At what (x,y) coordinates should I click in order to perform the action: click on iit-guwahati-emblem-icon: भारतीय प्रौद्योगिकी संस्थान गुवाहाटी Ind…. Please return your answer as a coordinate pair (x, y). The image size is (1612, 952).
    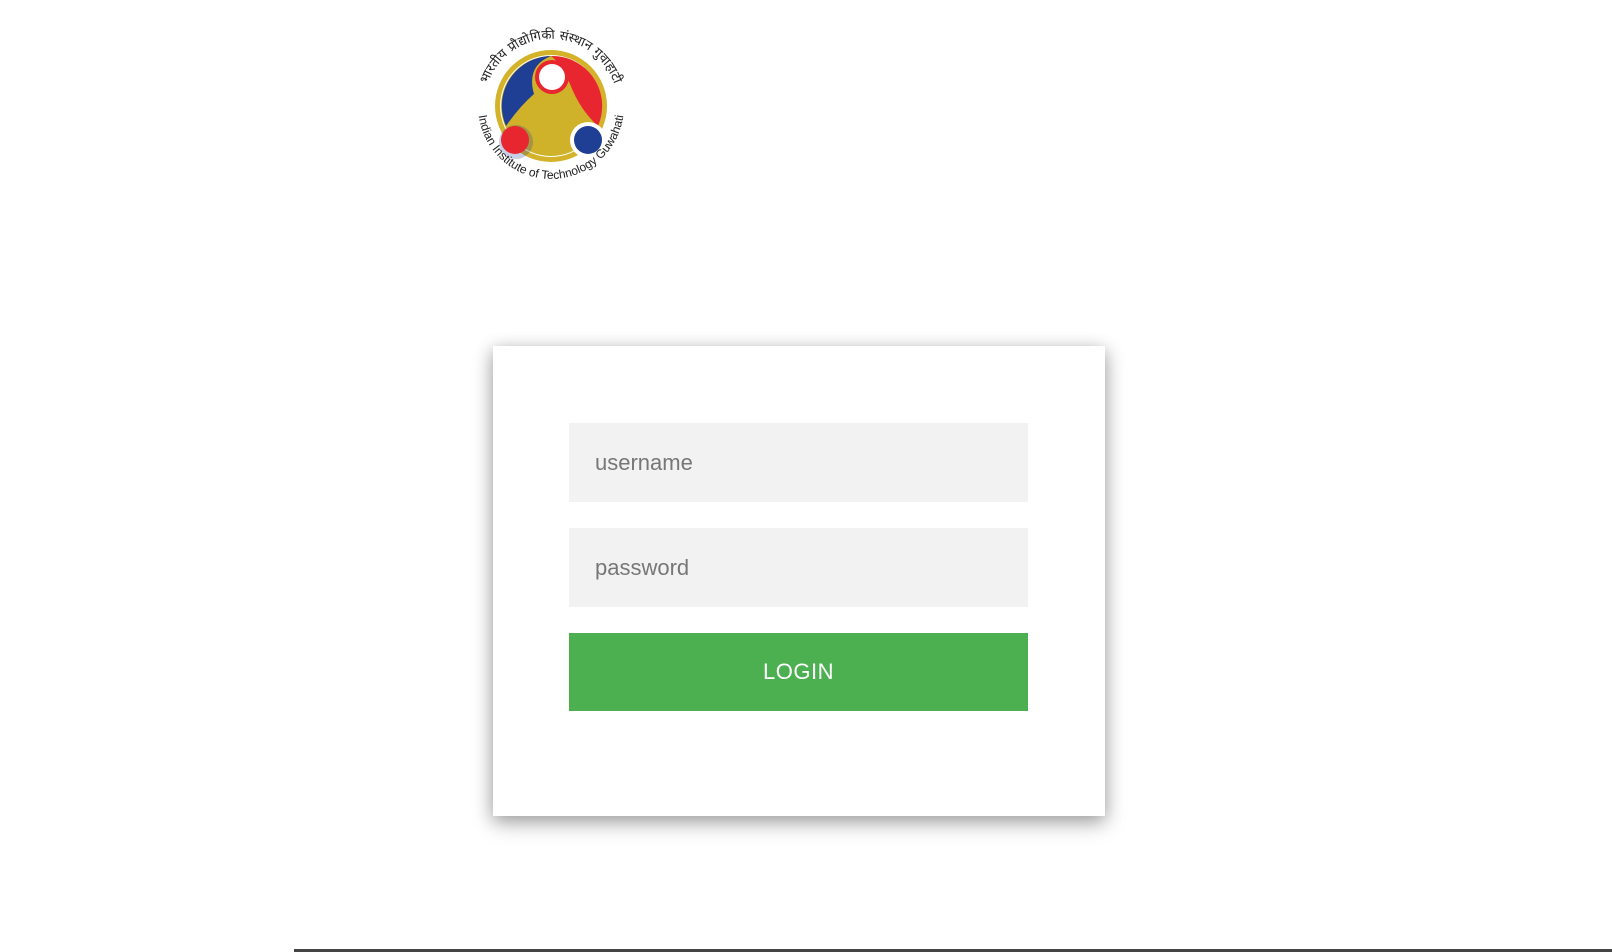
    Looking at the image, I should click on (551, 104).